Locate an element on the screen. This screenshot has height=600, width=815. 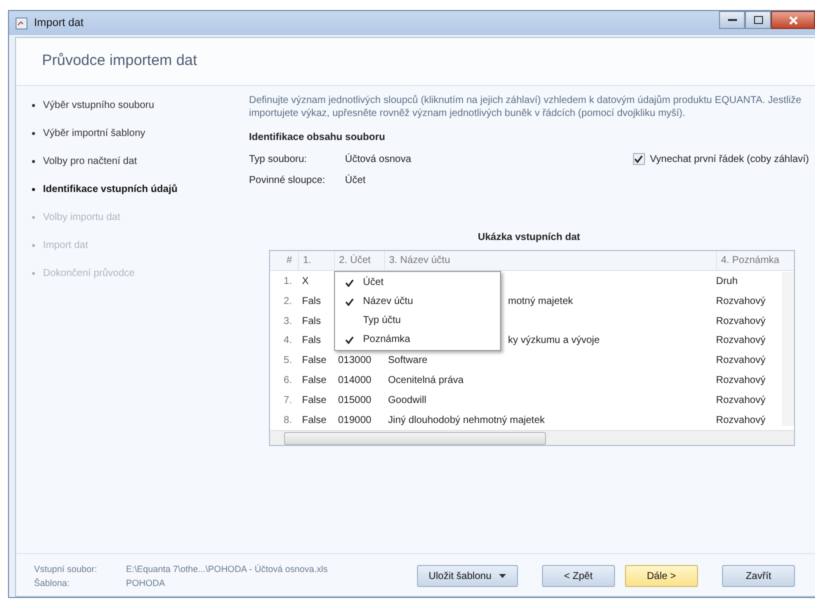
field-label: Povinné sloupce: is located at coordinates (287, 180).